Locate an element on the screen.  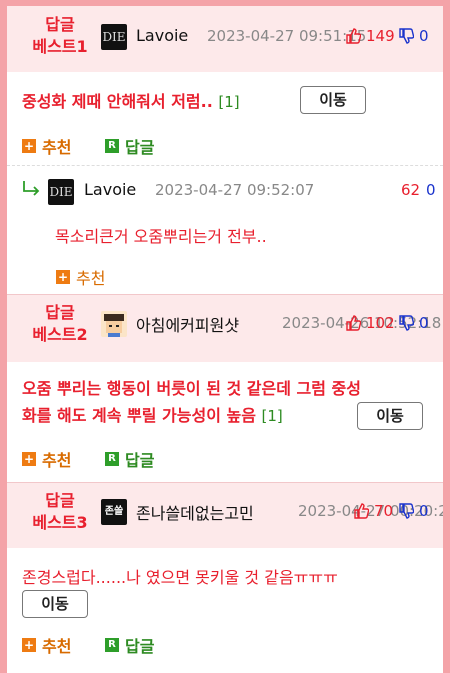
post-date: 2023-04-27 09:51:15 is located at coordinates (287, 36).